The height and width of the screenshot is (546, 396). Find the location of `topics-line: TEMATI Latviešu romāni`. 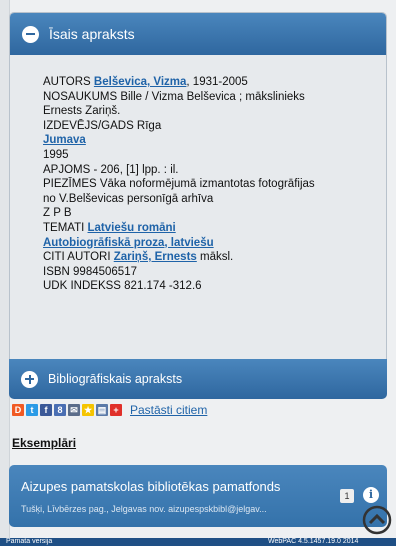

topics-line: TEMATI Latviešu romāni is located at coordinates (109, 227).